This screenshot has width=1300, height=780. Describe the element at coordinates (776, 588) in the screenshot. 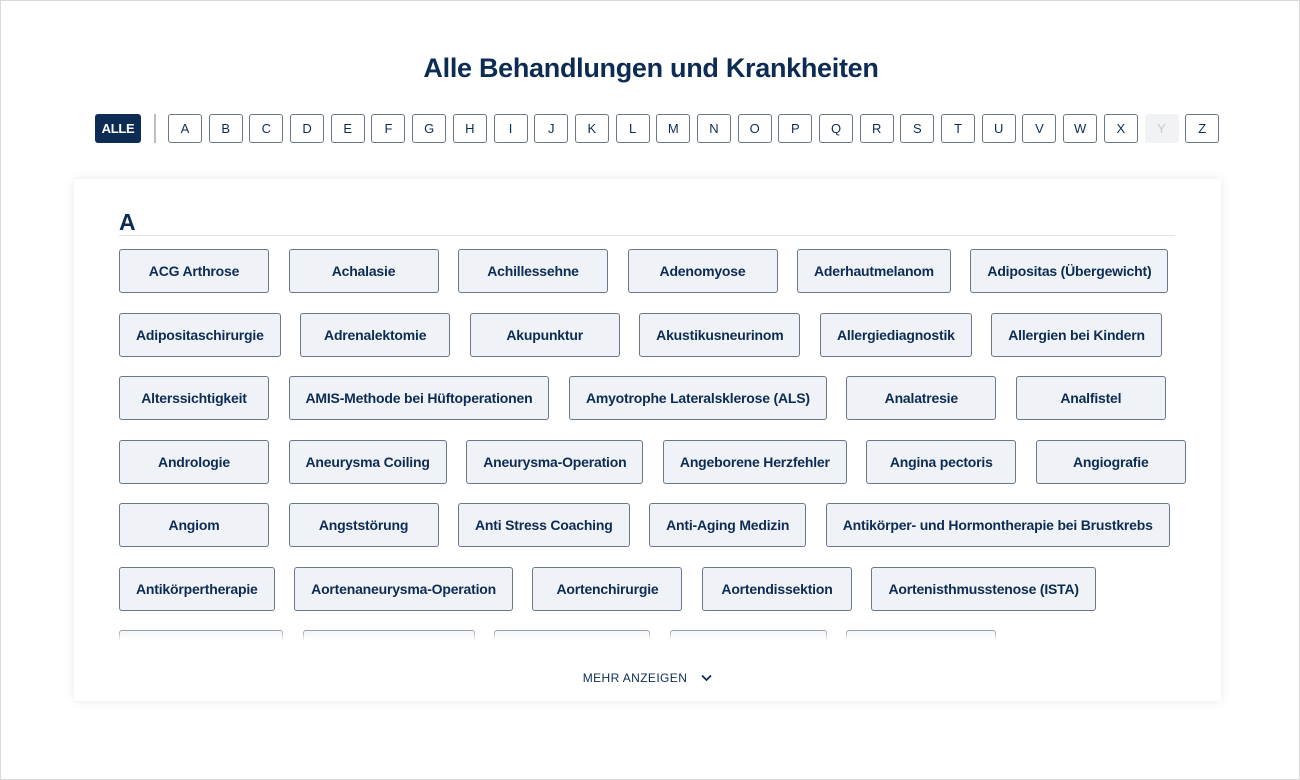

I see `treatment-tag: Aortendissektion` at that location.